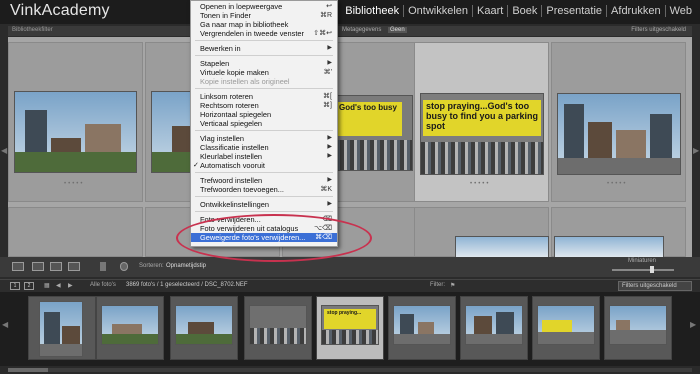 This screenshot has width=700, height=374. What do you see at coordinates (524, 11) in the screenshot?
I see `module-book: Boek` at bounding box center [524, 11].